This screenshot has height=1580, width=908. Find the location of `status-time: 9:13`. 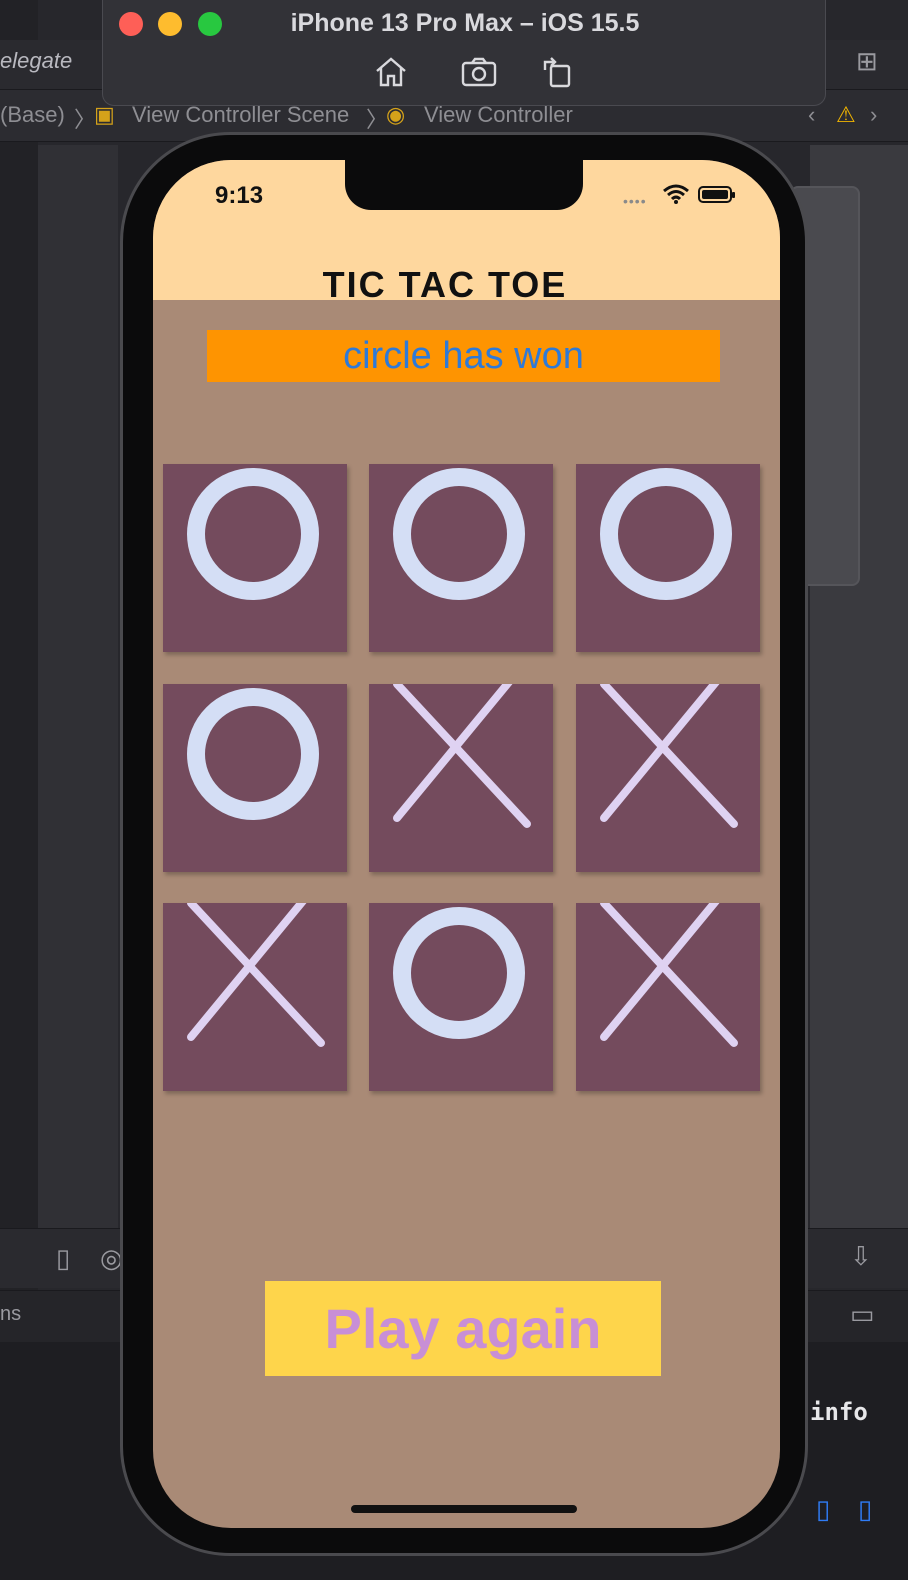

status-time: 9:13 is located at coordinates (239, 195).